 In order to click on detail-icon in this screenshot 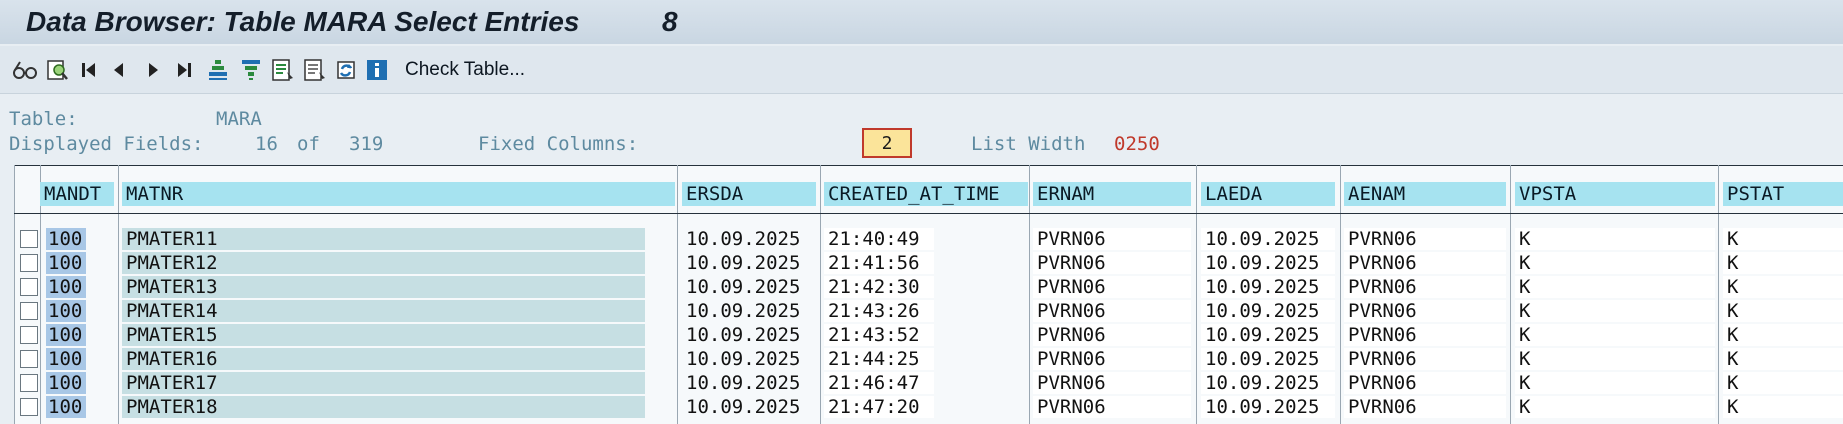, I will do `click(57, 70)`.